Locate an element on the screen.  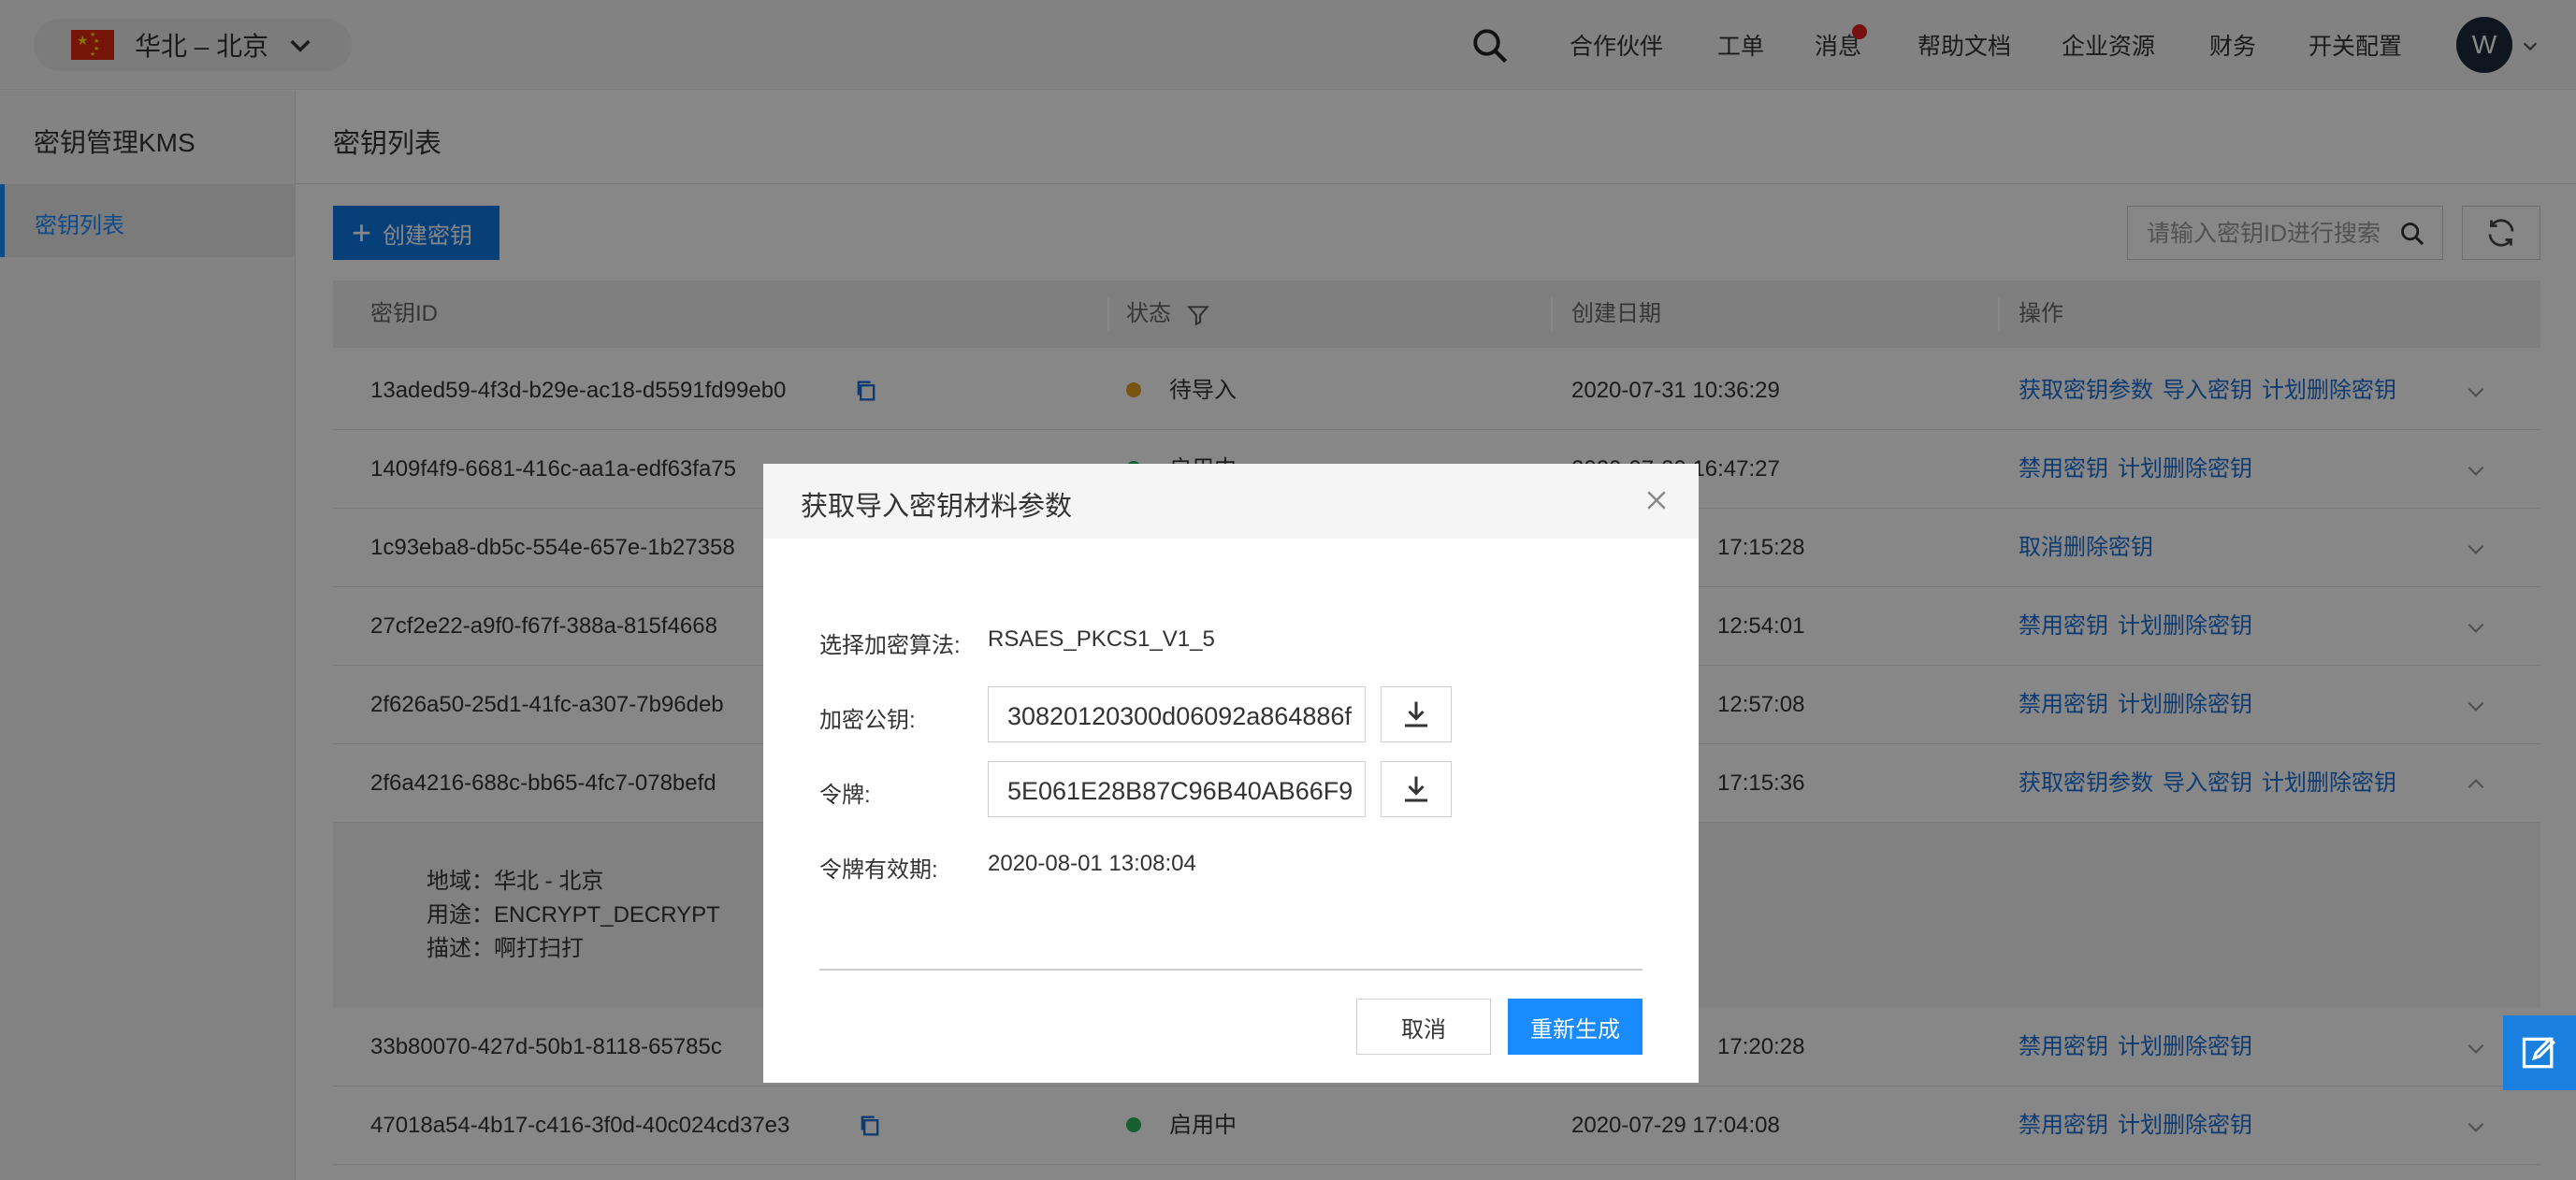
expiry-value: 2020-08-01 13:08:04 is located at coordinates (1092, 863).